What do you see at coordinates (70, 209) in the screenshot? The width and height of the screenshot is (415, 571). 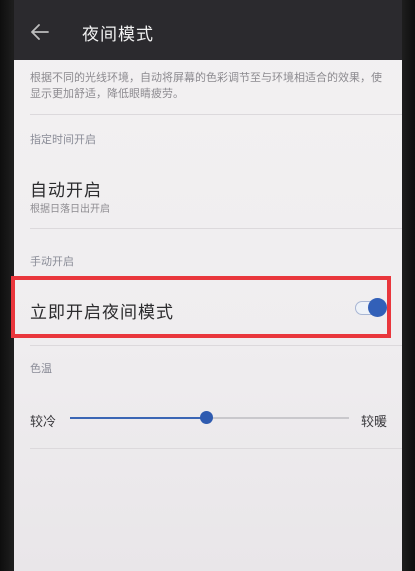 I see `auto-enable-subtitle: 根据日落日出开启` at bounding box center [70, 209].